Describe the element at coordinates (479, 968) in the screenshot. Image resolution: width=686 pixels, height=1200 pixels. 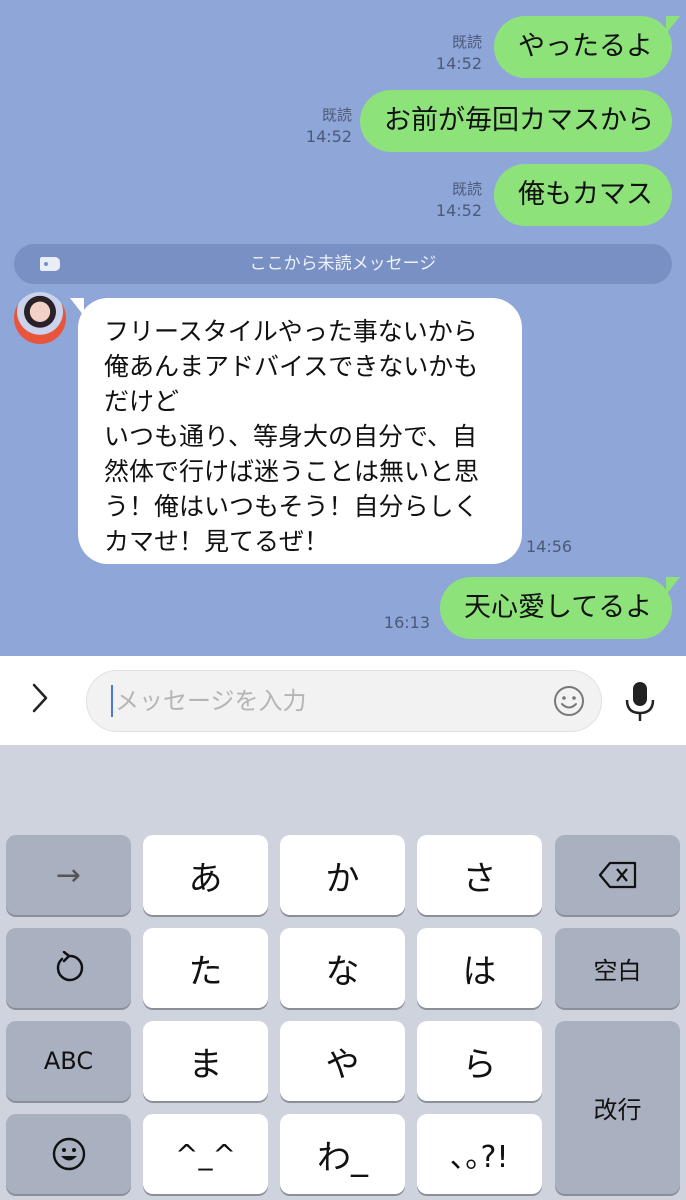
I see `kana-key-ha: は` at that location.